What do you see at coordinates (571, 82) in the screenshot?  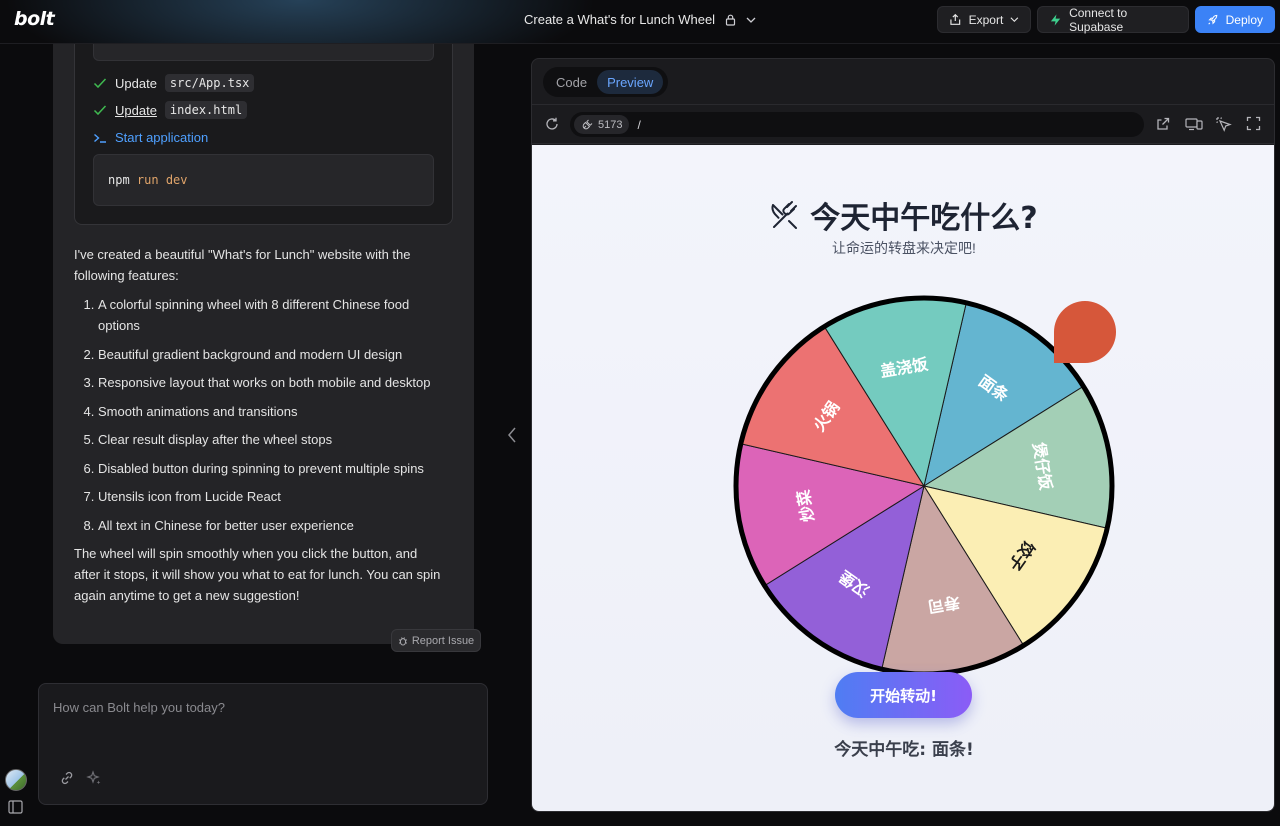 I see `tab-code: Code` at bounding box center [571, 82].